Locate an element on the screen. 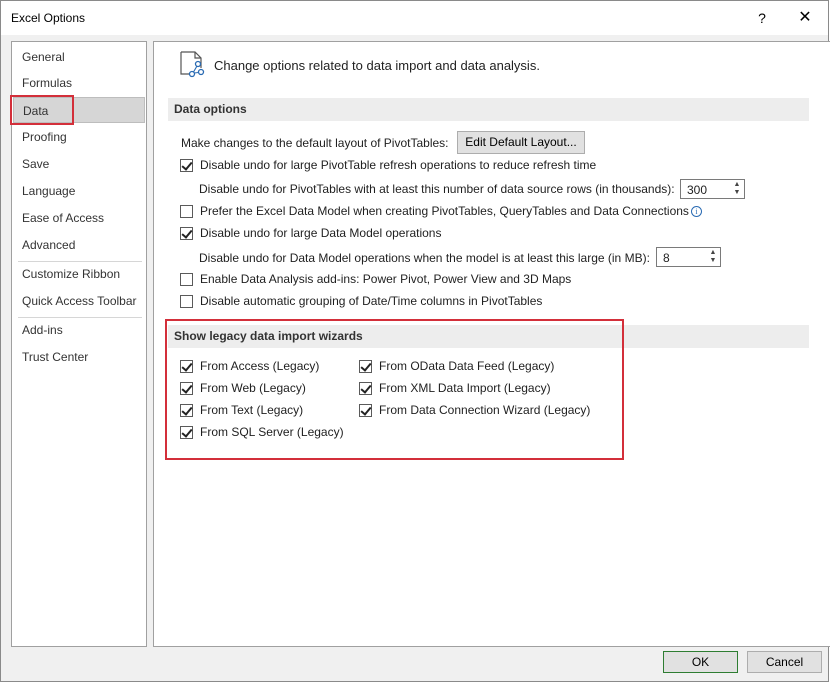 The image size is (831, 684). data-connection-icon is located at coordinates (192, 64).